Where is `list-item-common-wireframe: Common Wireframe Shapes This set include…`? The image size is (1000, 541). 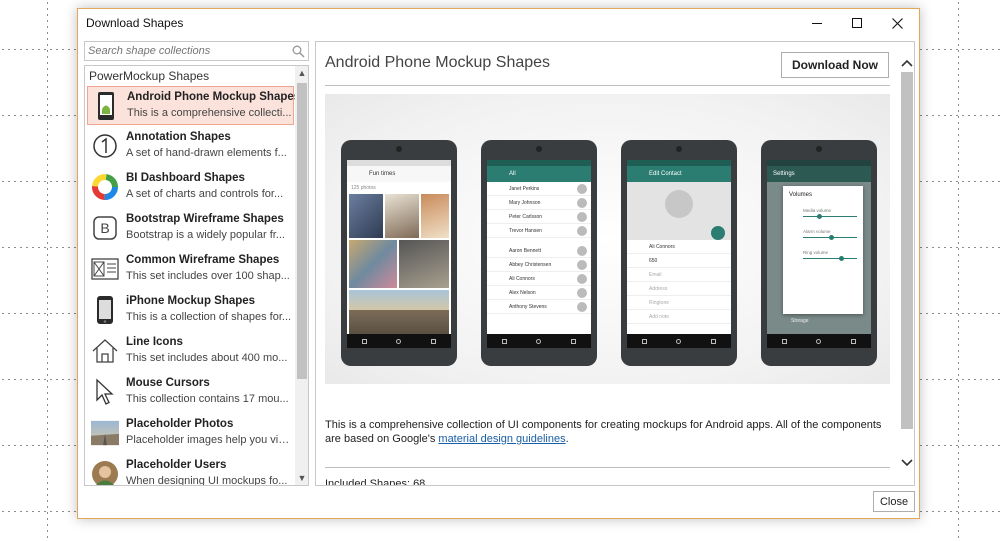
list-item-common-wireframe: Common Wireframe Shapes This set include… is located at coordinates (190, 269).